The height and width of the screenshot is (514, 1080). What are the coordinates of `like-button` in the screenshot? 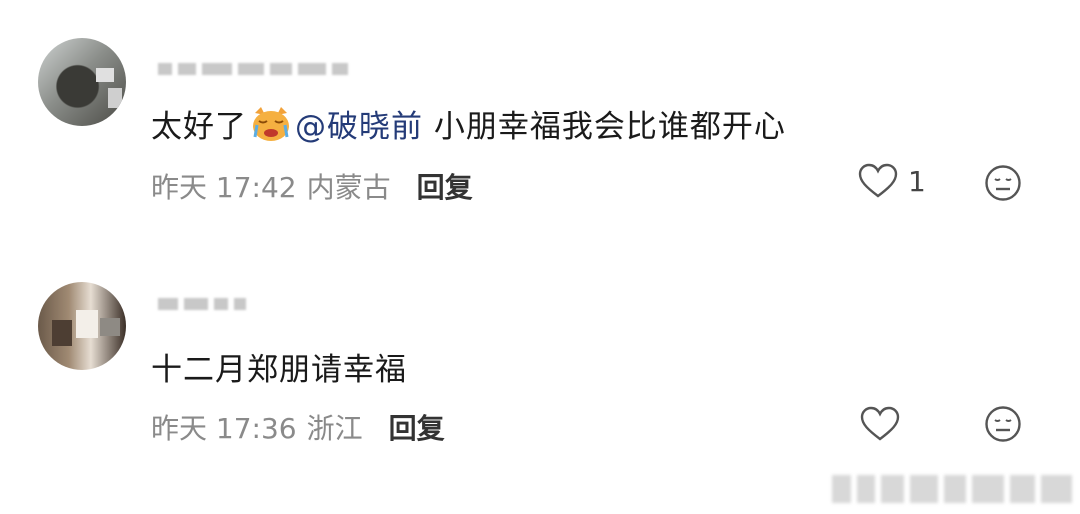 It's located at (885, 424).